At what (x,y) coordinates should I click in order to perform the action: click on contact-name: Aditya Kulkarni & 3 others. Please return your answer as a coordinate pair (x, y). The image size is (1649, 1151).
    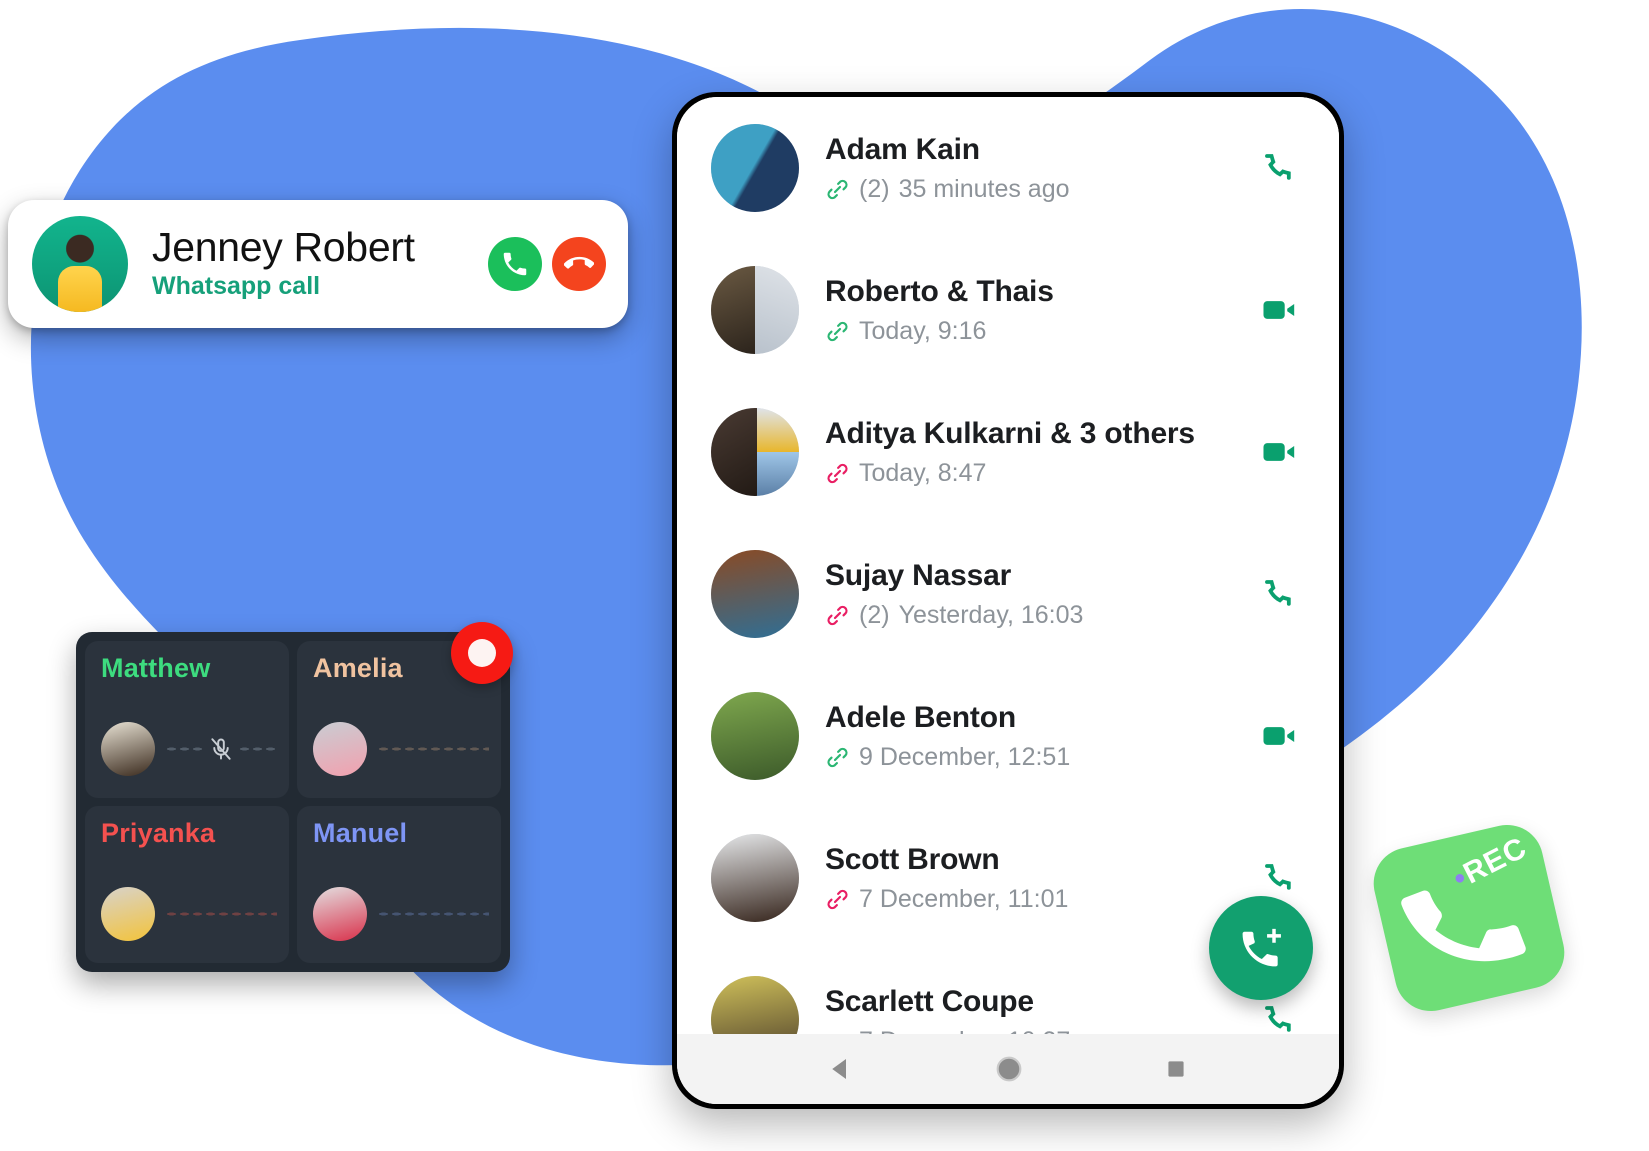
    Looking at the image, I should click on (1010, 433).